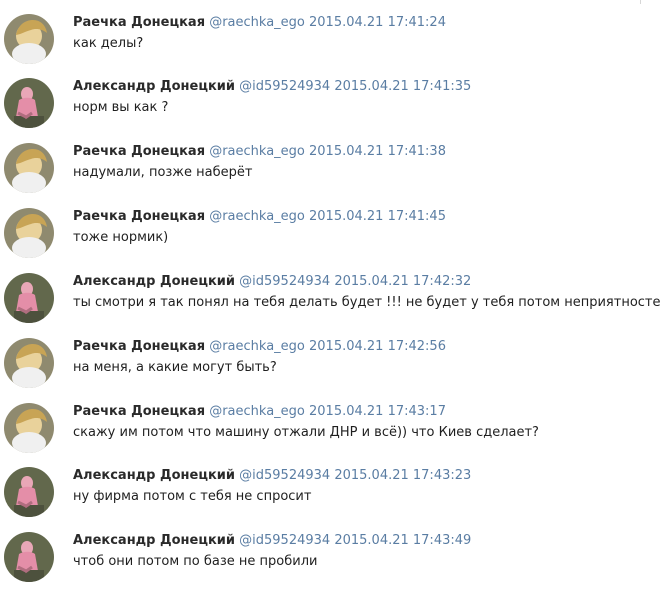 This screenshot has height=596, width=660. I want to click on timestamp-link: 2015.04.21 17:43:17, so click(377, 411).